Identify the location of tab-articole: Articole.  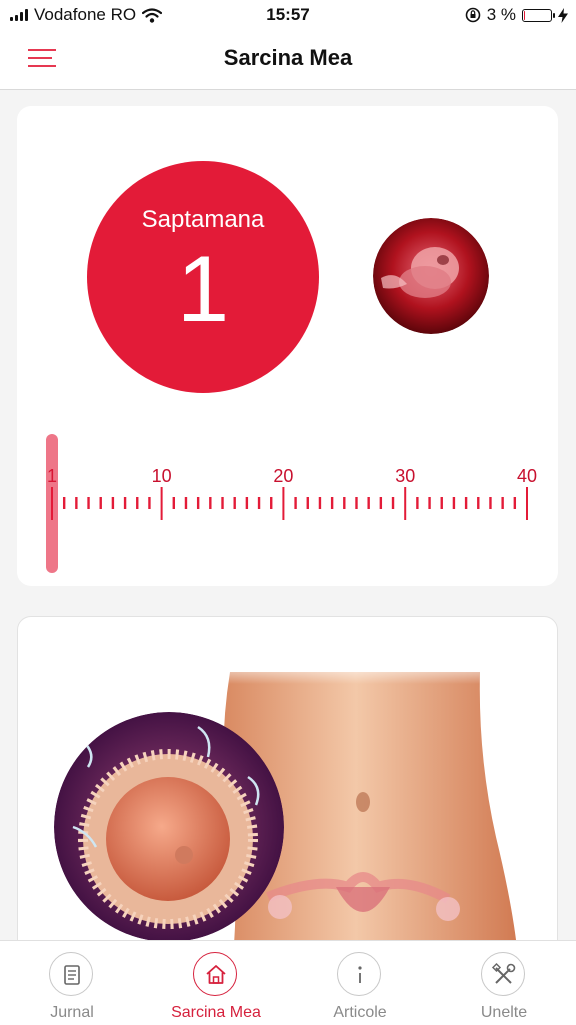
(360, 983).